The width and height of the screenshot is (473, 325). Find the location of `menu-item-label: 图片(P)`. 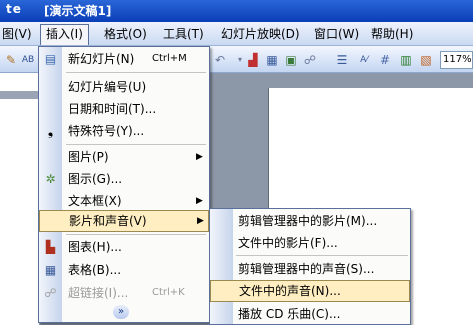

menu-item-label: 图片(P) is located at coordinates (88, 157).